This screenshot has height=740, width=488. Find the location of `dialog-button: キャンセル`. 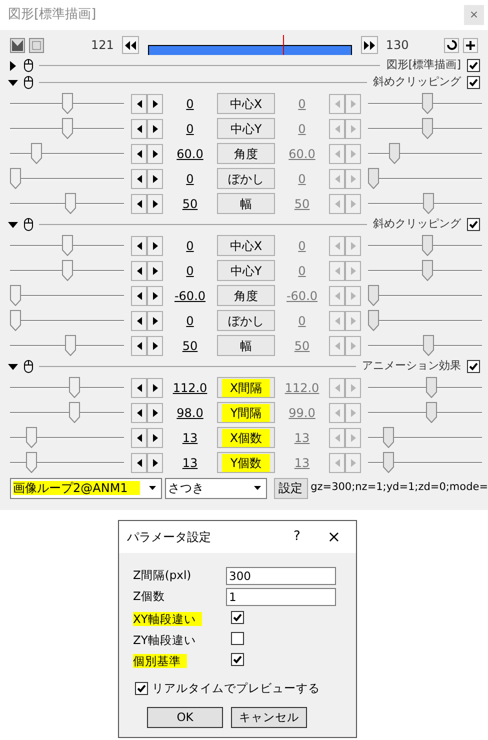

dialog-button: キャンセル is located at coordinates (269, 717).